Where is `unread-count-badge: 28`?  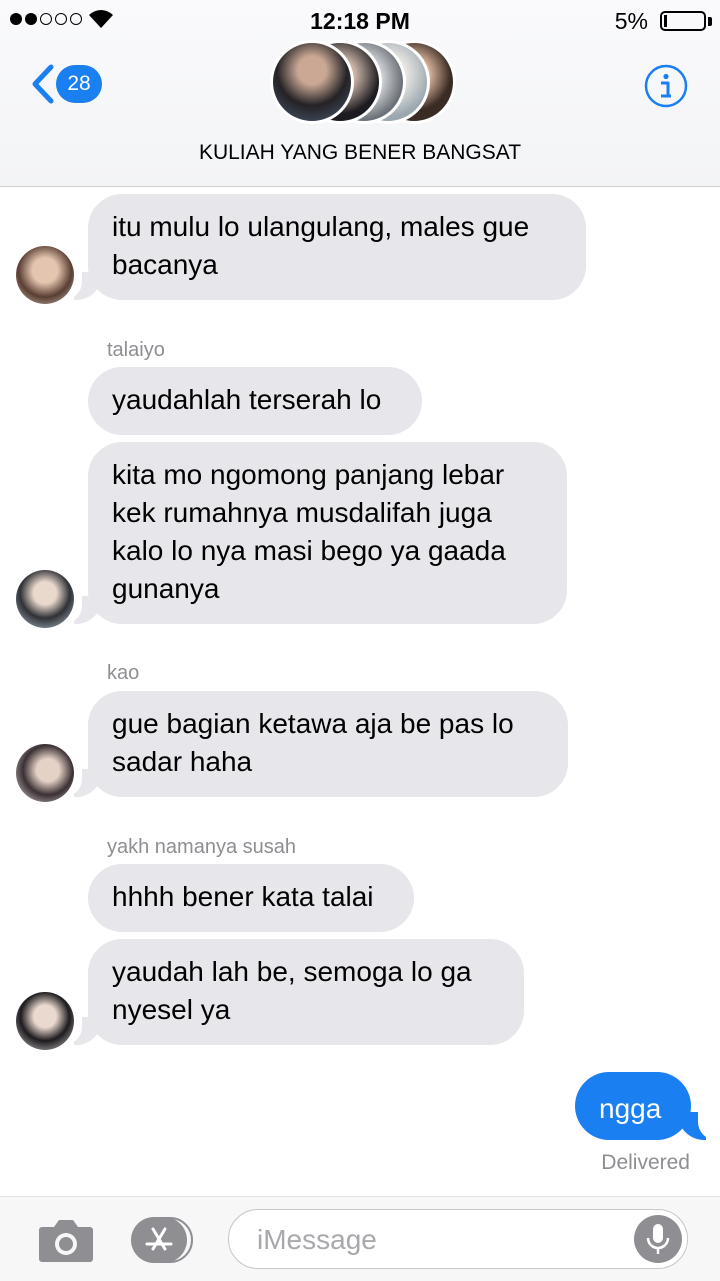
unread-count-badge: 28 is located at coordinates (79, 84).